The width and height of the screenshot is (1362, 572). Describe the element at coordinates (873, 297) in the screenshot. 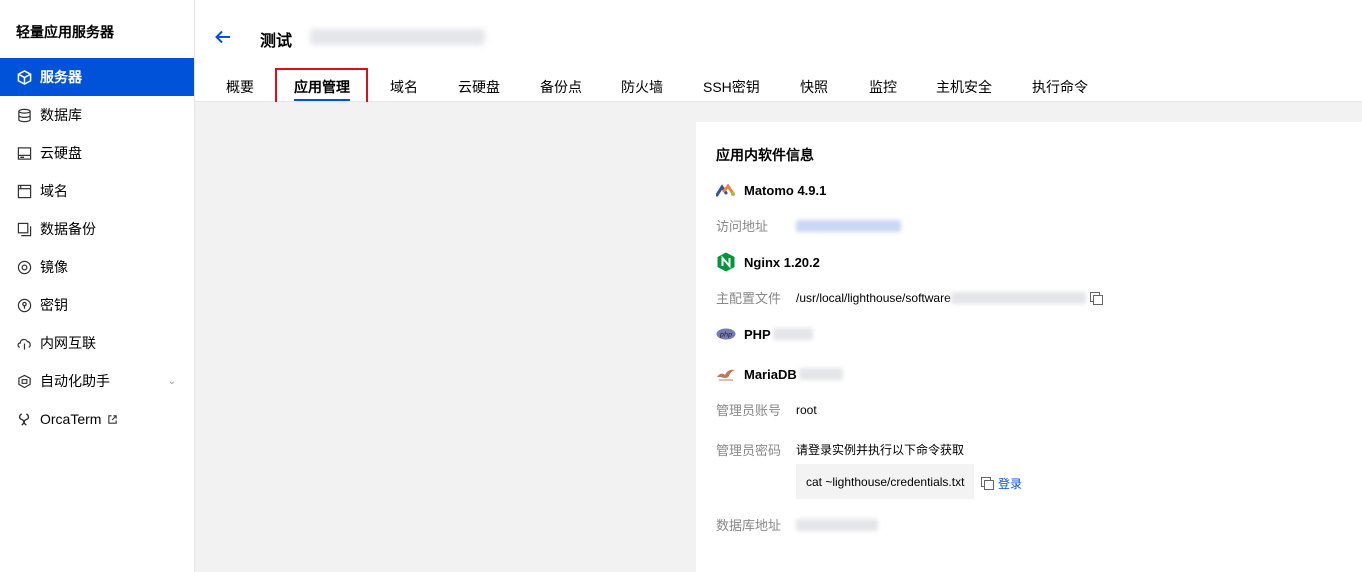

I see `config-path-value: /usr/local/lighthouse/software` at that location.